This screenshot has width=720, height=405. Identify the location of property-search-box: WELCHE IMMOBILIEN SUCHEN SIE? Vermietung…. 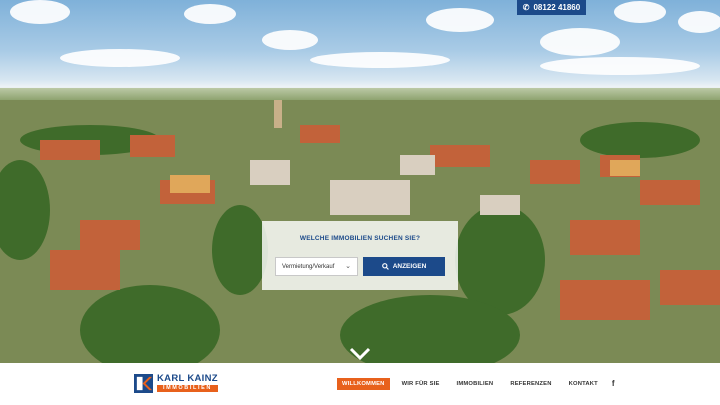
(360, 255).